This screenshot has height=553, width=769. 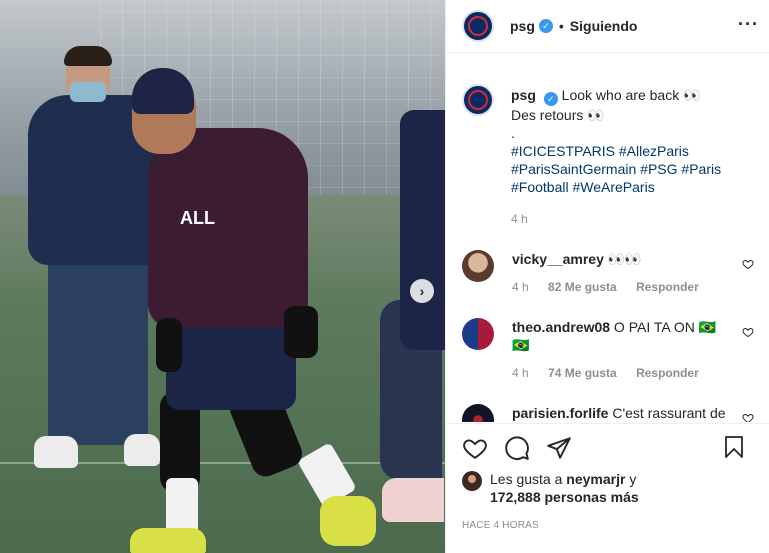 I want to click on caption-time: 4 h, so click(x=616, y=219).